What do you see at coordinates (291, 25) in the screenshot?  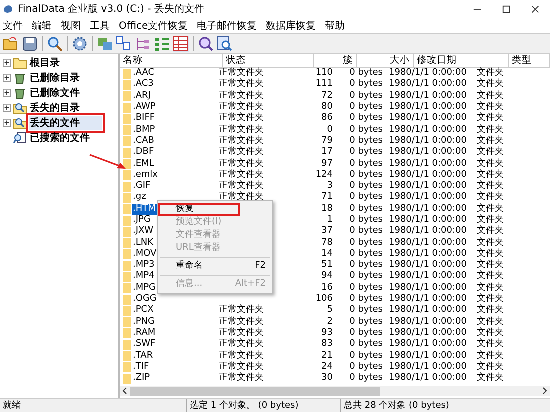 I see `menu-item: 数据库恢复` at bounding box center [291, 25].